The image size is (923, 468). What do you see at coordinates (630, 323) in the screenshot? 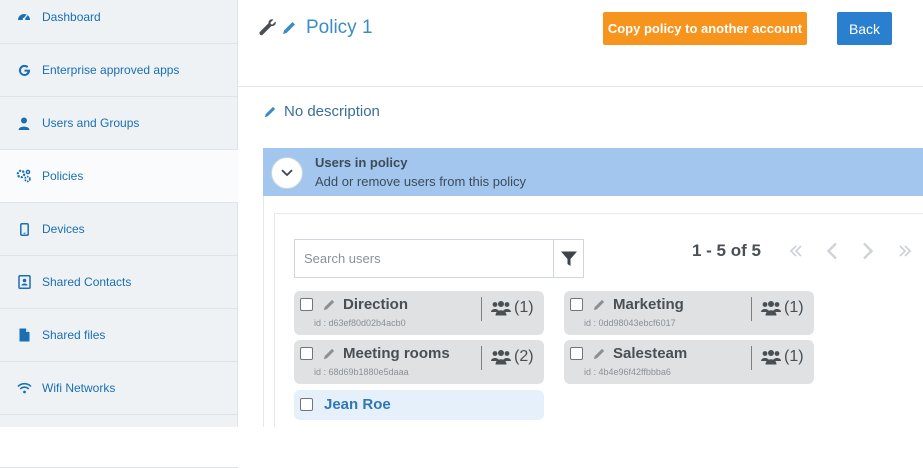
I see `group-id: id : 0dd98043ebcf6017` at bounding box center [630, 323].